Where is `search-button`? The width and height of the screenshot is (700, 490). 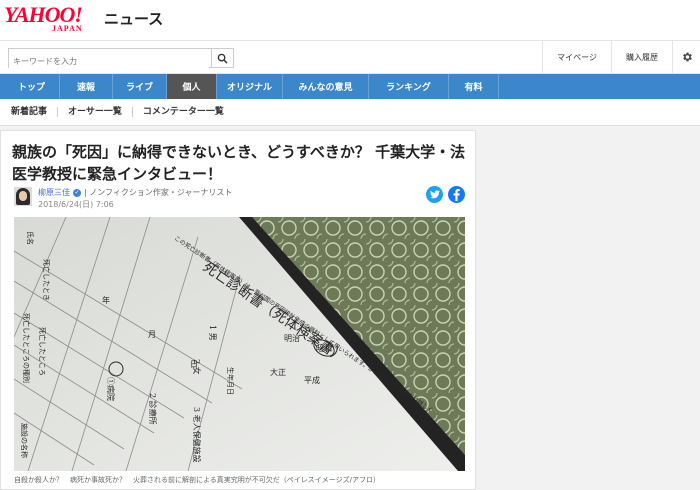 search-button is located at coordinates (222, 58).